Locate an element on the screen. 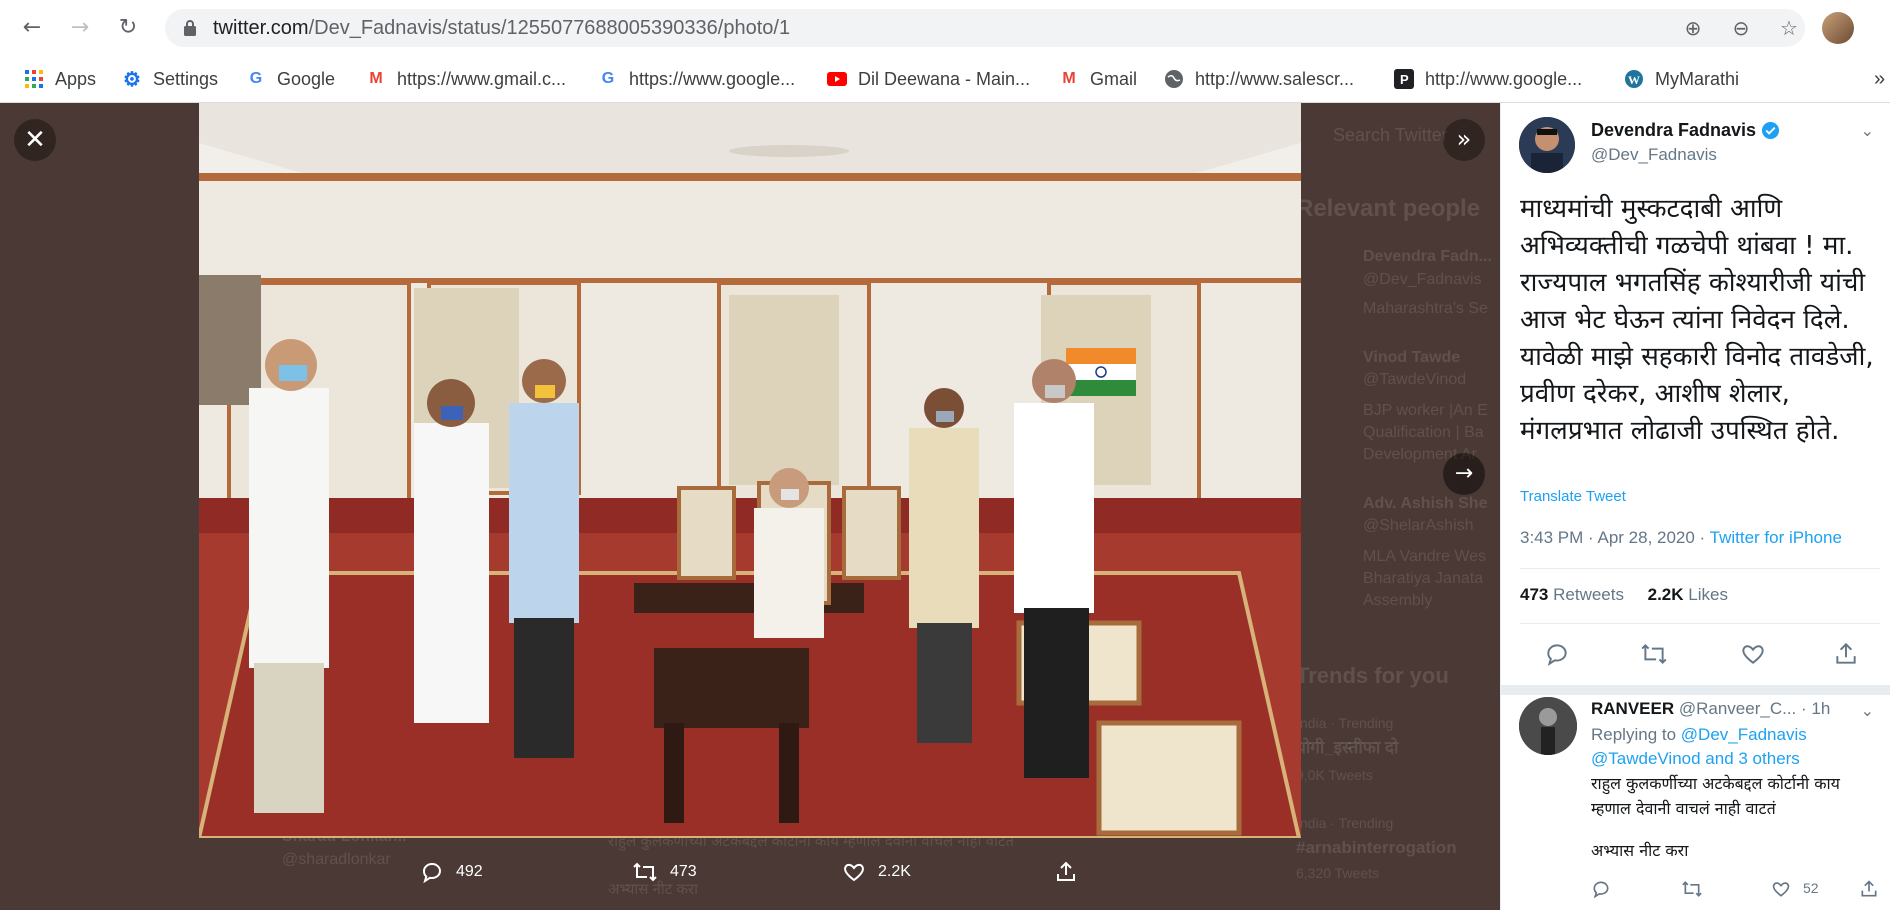 The width and height of the screenshot is (1890, 910). bookmark-gmail: M Gmail is located at coordinates (1098, 79).